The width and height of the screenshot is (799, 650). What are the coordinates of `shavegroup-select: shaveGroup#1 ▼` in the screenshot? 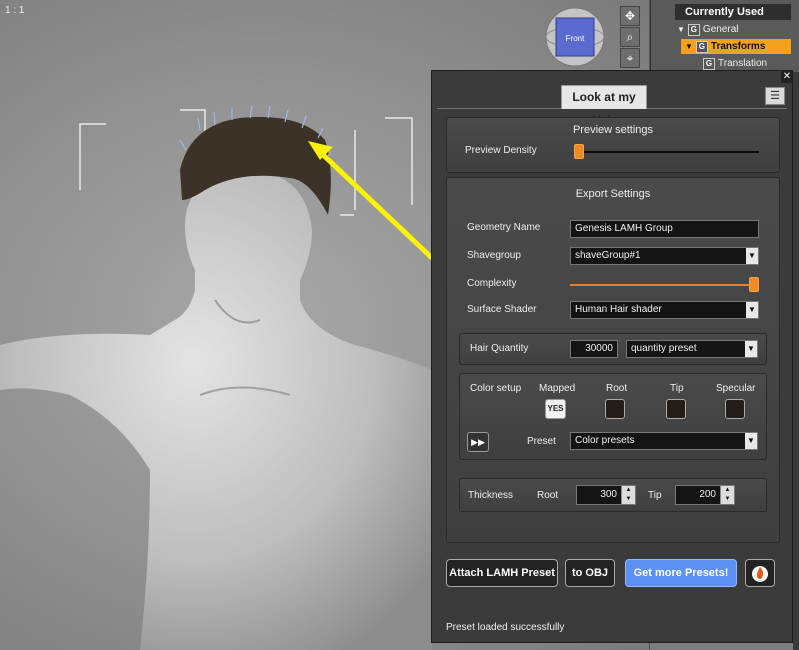 It's located at (664, 256).